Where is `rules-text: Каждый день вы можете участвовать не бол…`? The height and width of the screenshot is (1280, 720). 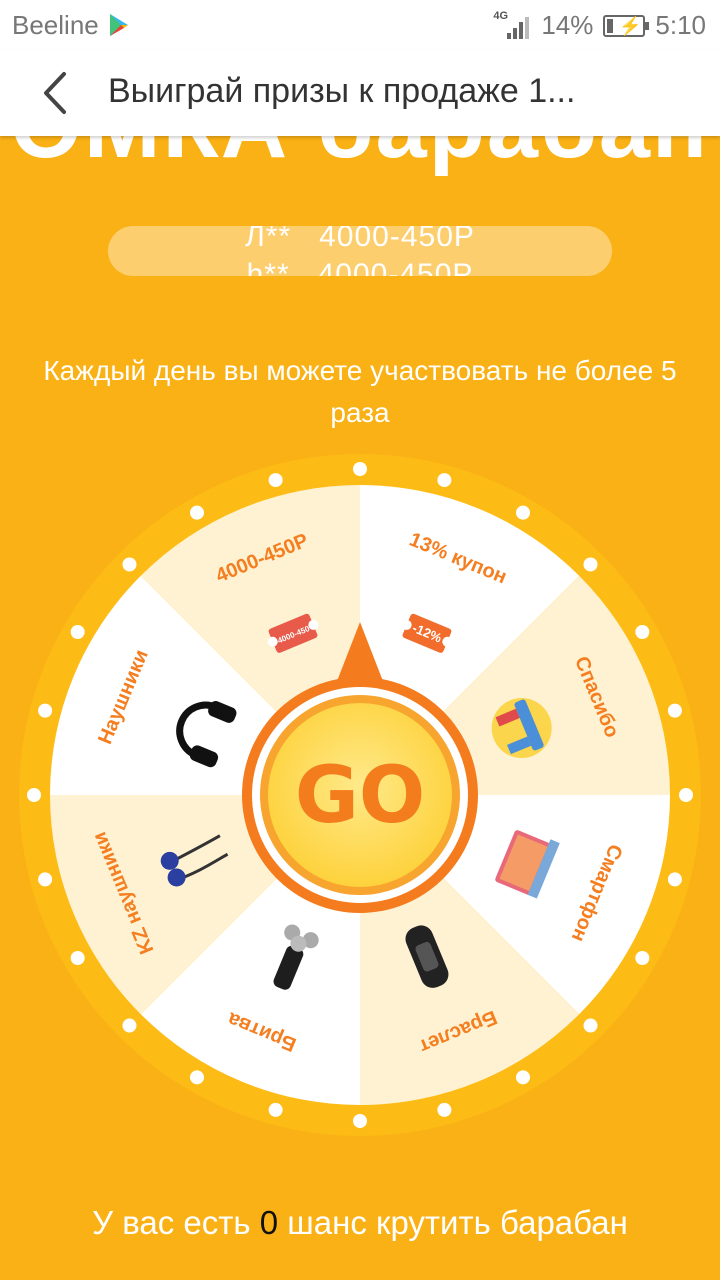 rules-text: Каждый день вы можете участвовать не бол… is located at coordinates (360, 391).